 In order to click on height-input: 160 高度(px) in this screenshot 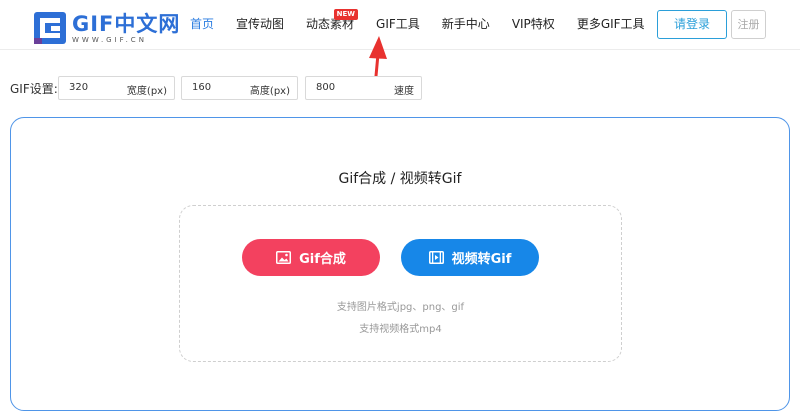, I will do `click(239, 88)`.